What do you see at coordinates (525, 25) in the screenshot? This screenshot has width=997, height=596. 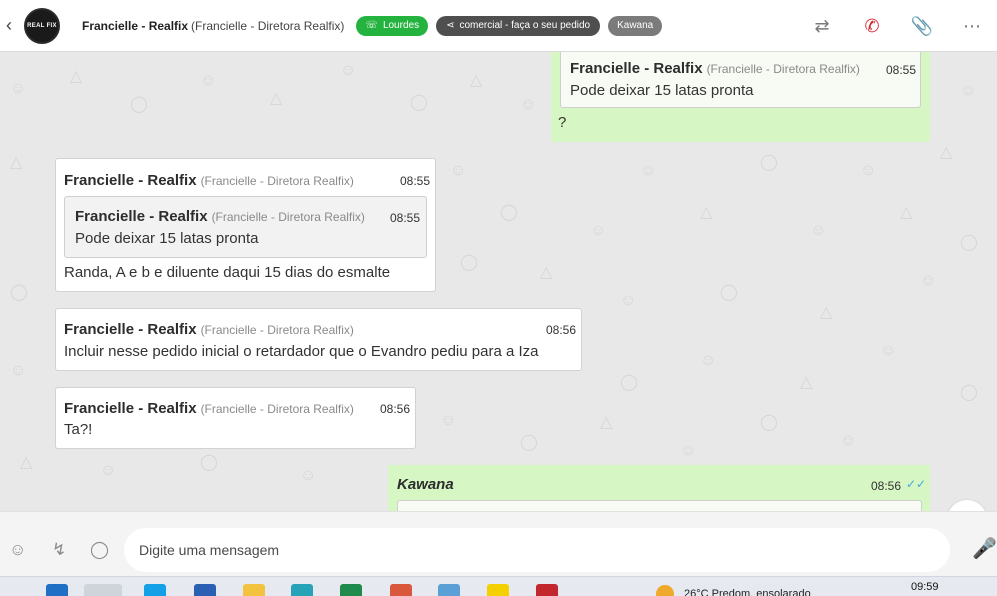 I see `queue-tag-label: comercial - faça o seu pedido` at bounding box center [525, 25].